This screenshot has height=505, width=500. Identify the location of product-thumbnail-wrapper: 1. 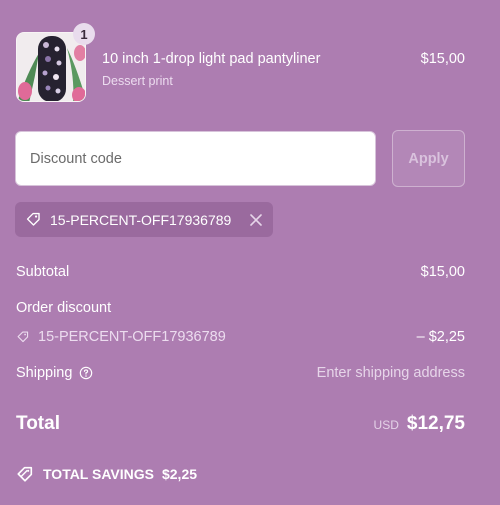
(55, 62).